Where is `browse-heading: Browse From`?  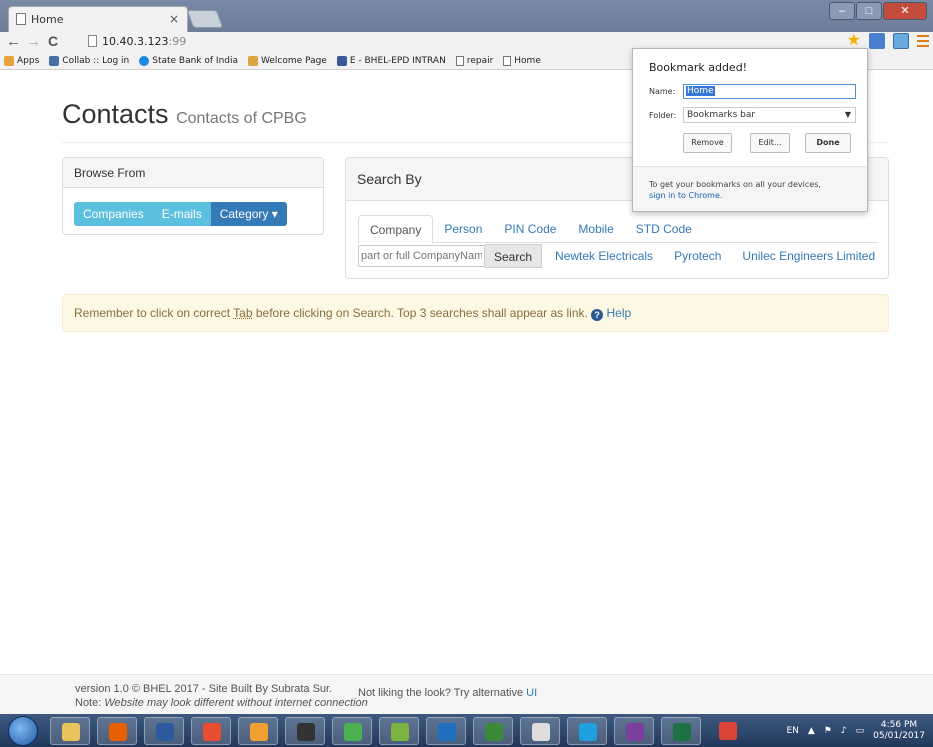
browse-heading: Browse From is located at coordinates (193, 173).